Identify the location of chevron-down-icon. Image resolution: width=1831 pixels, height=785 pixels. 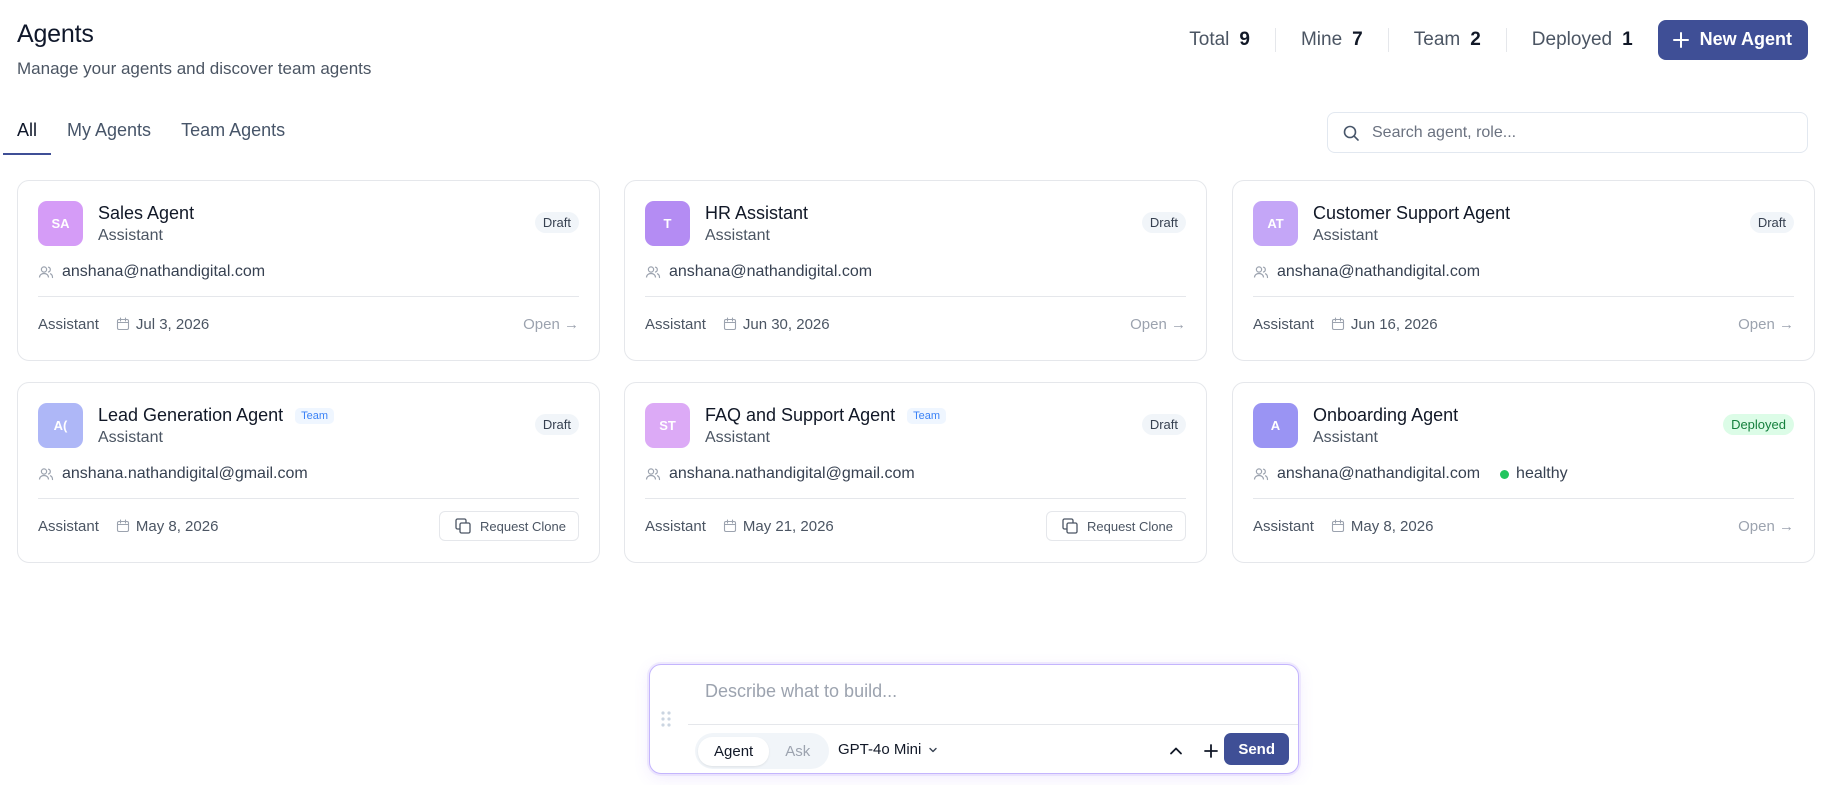
(933, 749).